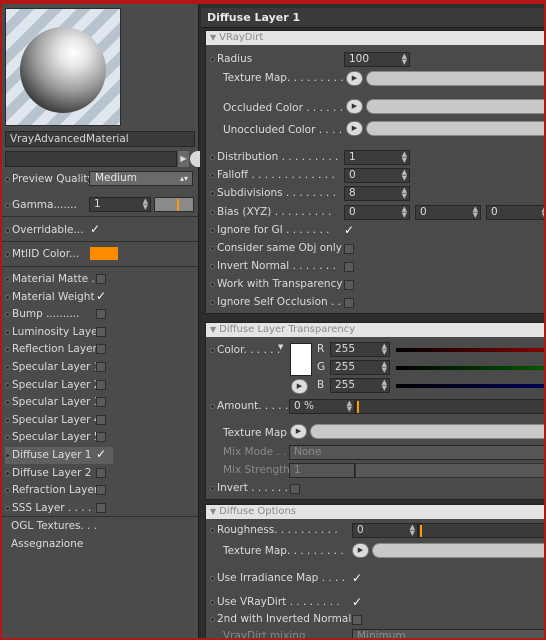  I want to click on material-path-field, so click(91, 159).